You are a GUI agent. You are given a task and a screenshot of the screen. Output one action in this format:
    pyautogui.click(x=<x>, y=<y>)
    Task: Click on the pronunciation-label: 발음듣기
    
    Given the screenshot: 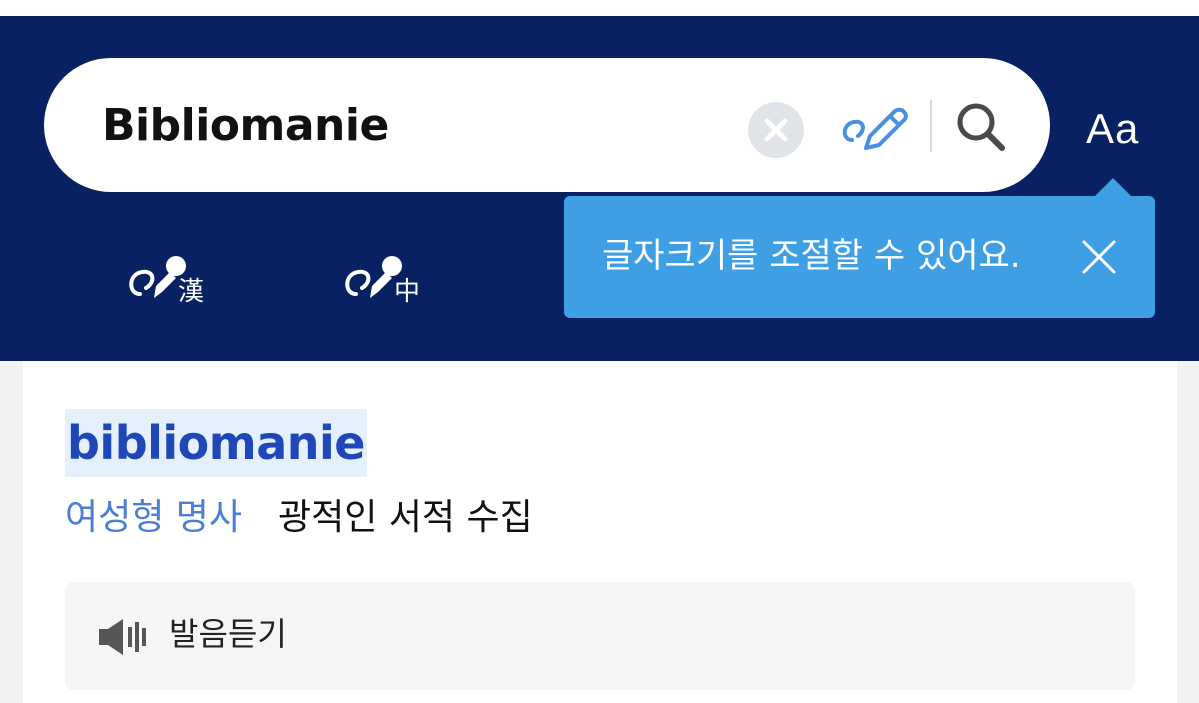 What is the action you would take?
    pyautogui.click(x=228, y=634)
    